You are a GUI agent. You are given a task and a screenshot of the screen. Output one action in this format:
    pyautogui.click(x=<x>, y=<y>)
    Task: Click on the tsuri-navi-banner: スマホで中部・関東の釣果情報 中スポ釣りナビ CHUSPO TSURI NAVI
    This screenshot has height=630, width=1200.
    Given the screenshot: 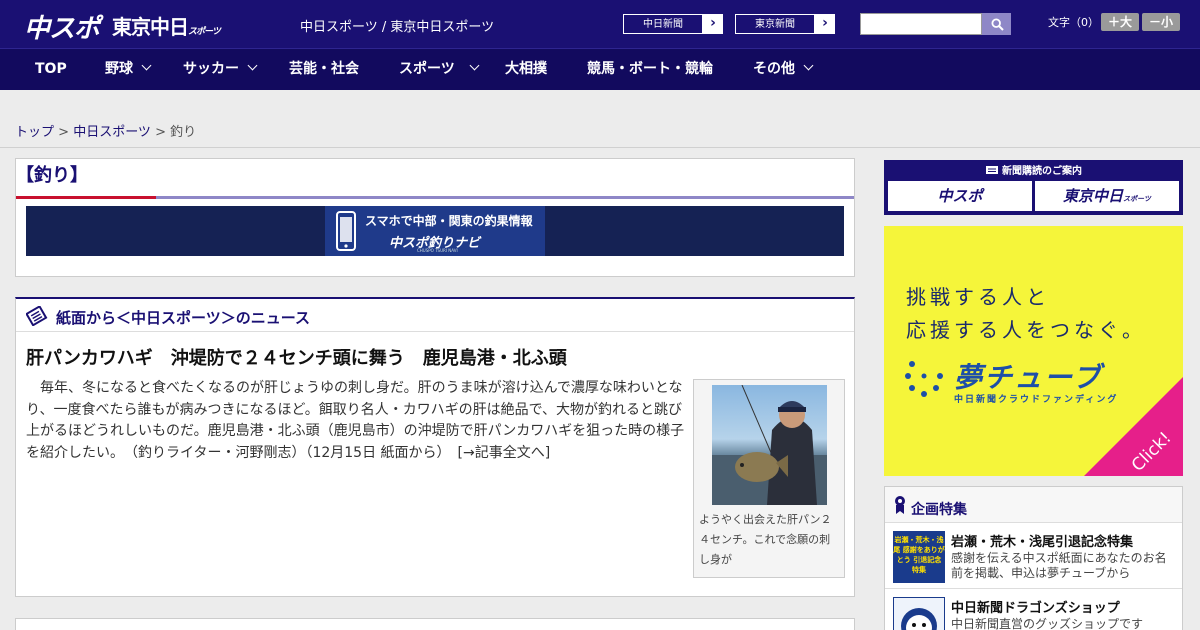 What is the action you would take?
    pyautogui.click(x=435, y=231)
    